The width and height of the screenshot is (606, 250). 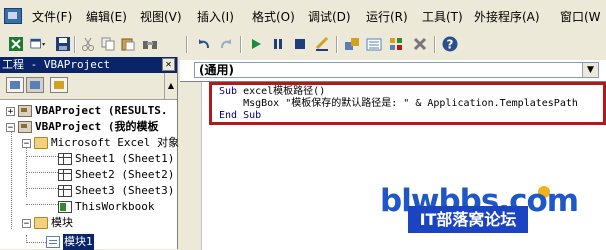 What do you see at coordinates (580, 16) in the screenshot?
I see `menu-window: 窗口(W` at bounding box center [580, 16].